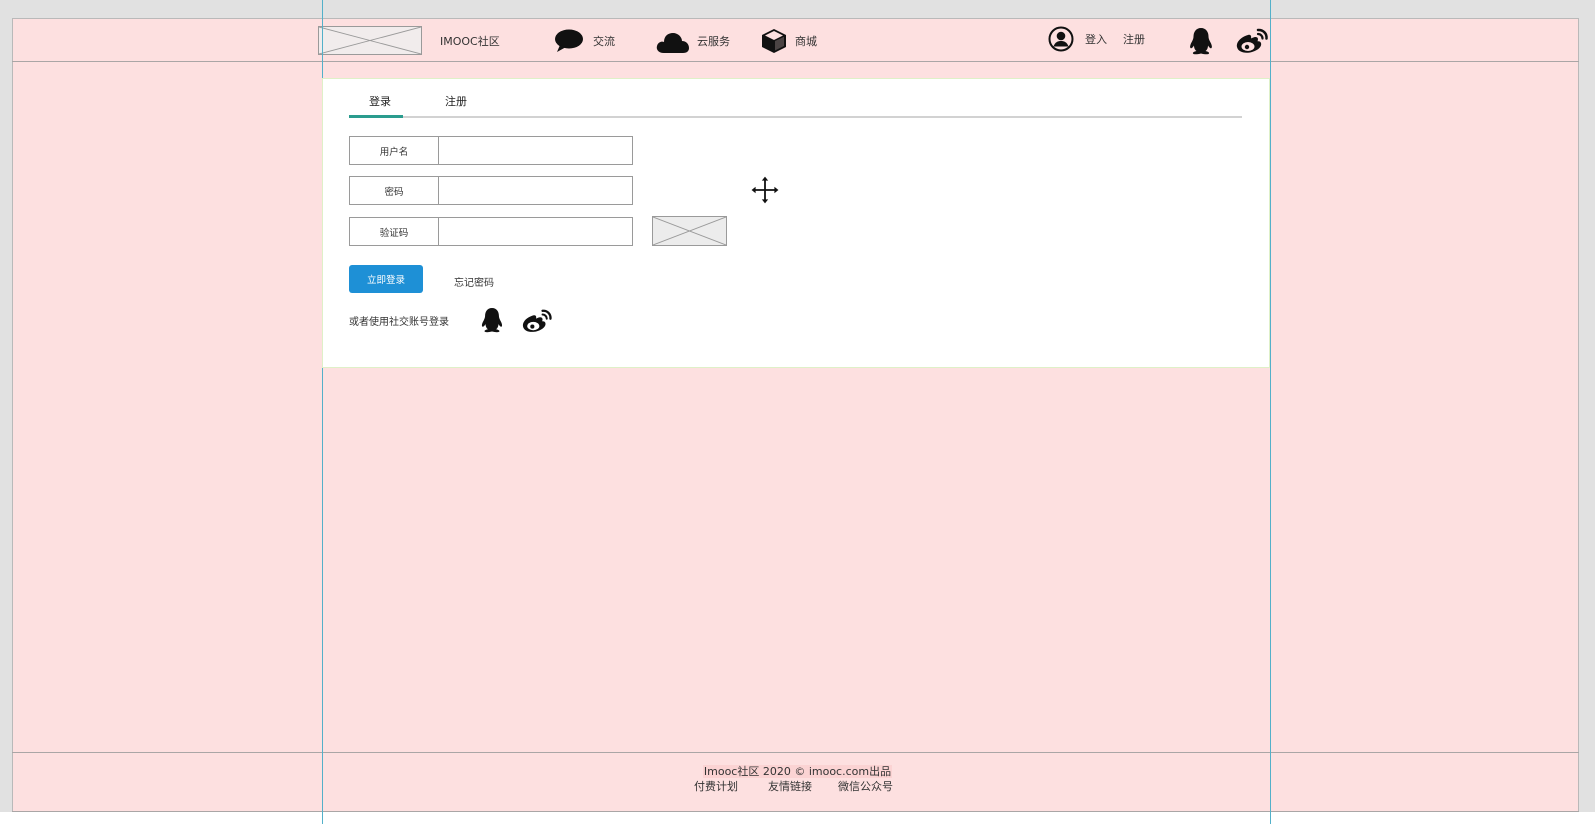 The height and width of the screenshot is (824, 1595). What do you see at coordinates (492, 320) in the screenshot?
I see `qq-login-icon` at bounding box center [492, 320].